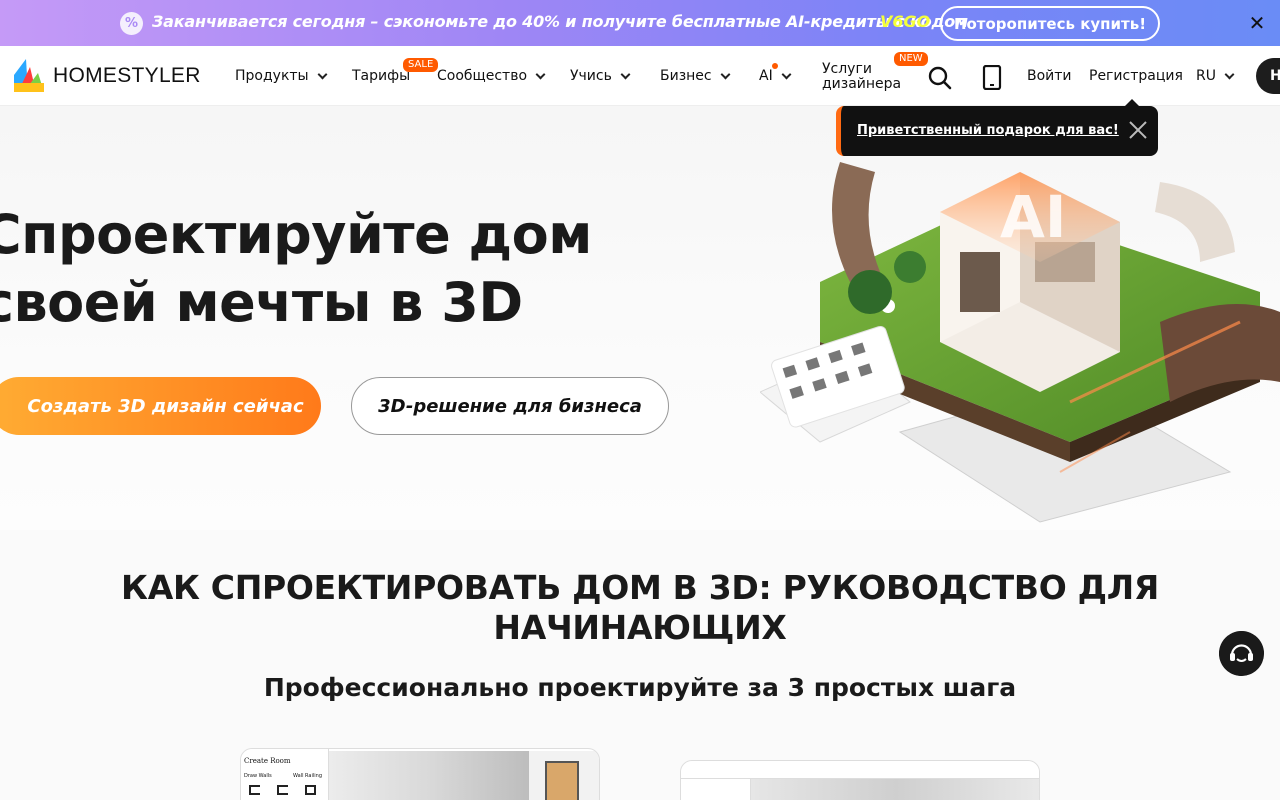 The width and height of the screenshot is (1280, 800). I want to click on thumbnail-floorplan, so click(564, 775).